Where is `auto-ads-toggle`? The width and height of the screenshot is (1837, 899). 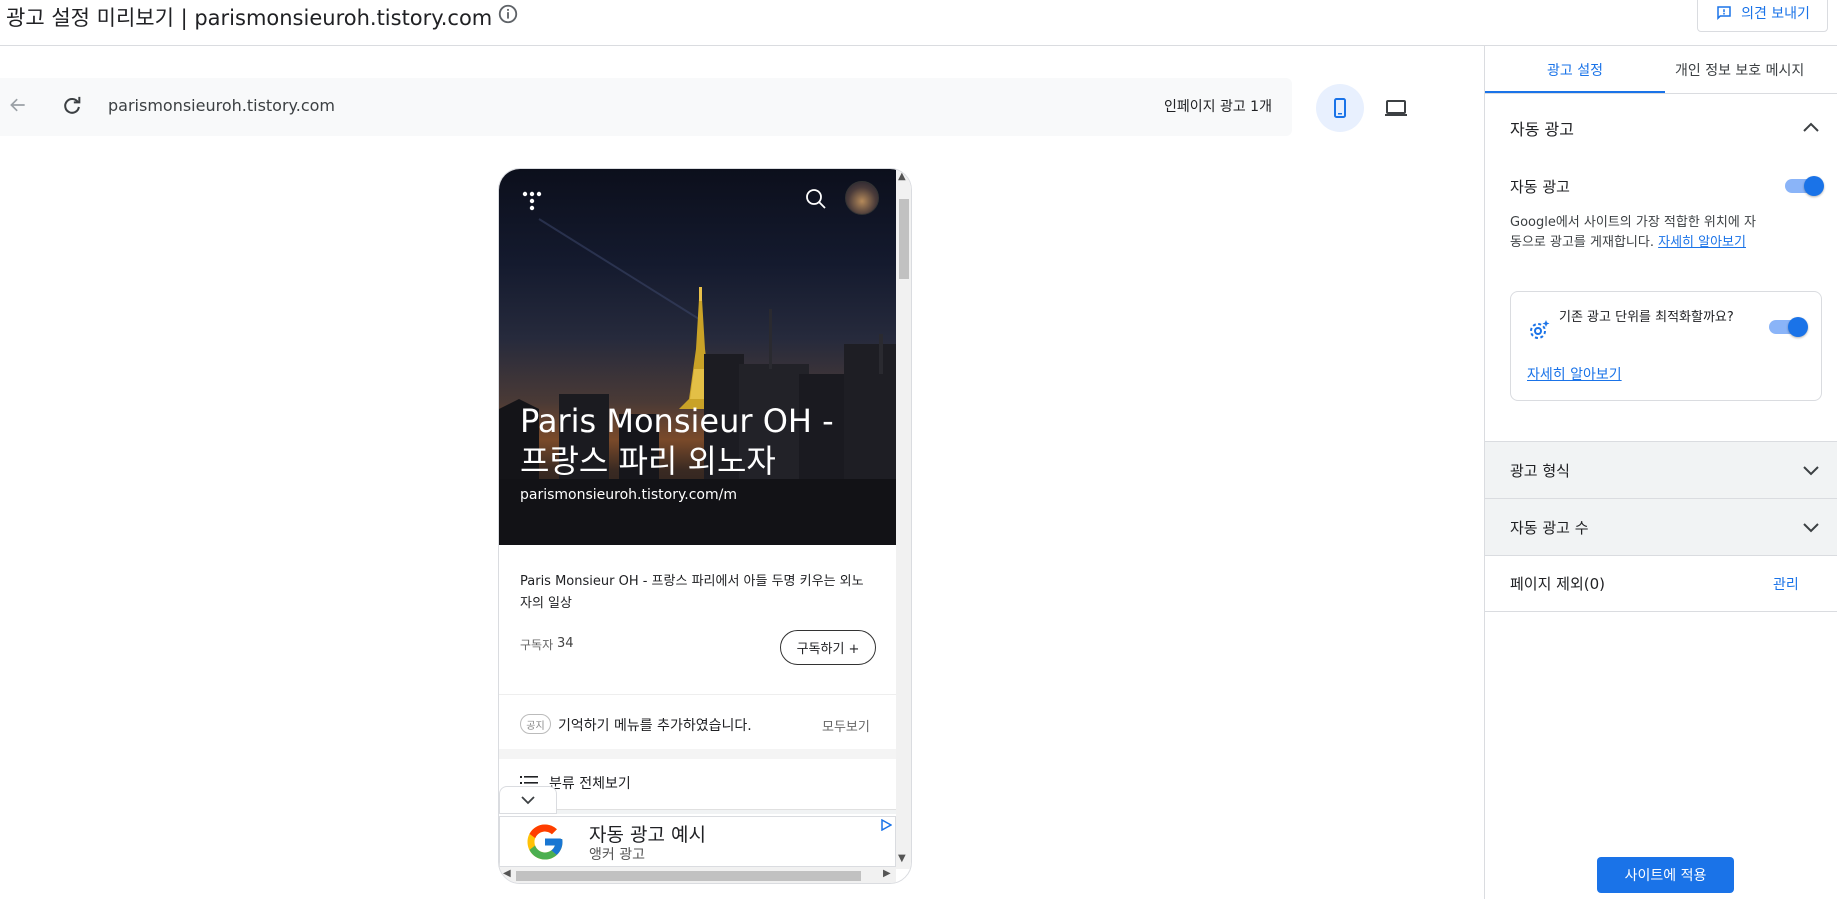 auto-ads-toggle is located at coordinates (1804, 186).